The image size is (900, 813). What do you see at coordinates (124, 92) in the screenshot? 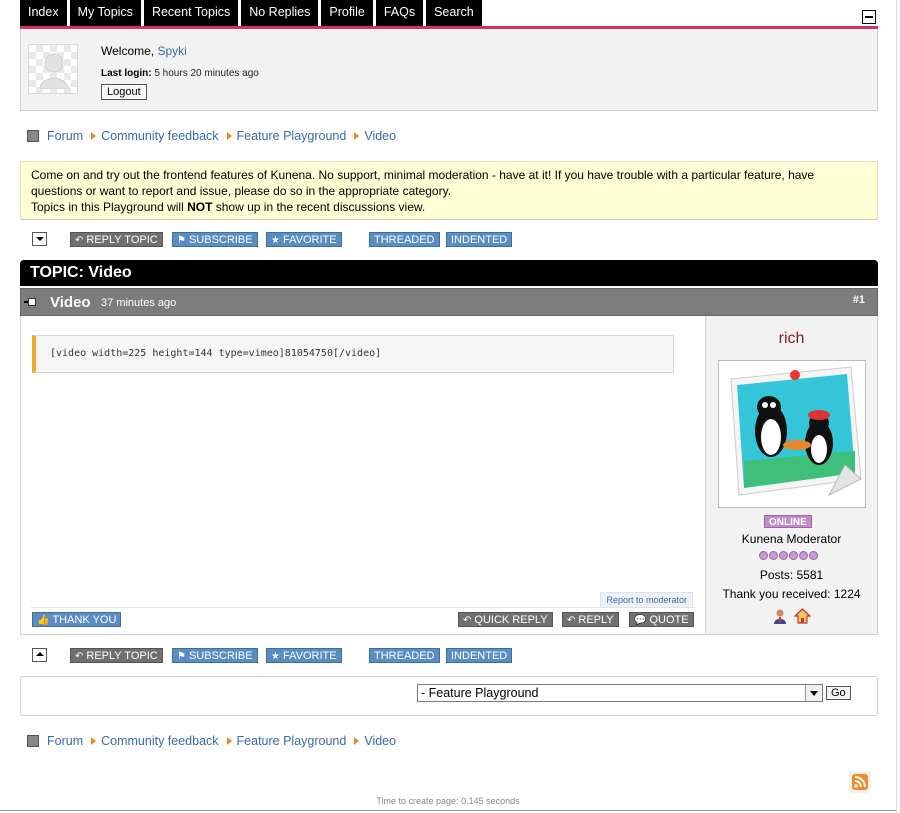
I see `logout-button: Logout` at bounding box center [124, 92].